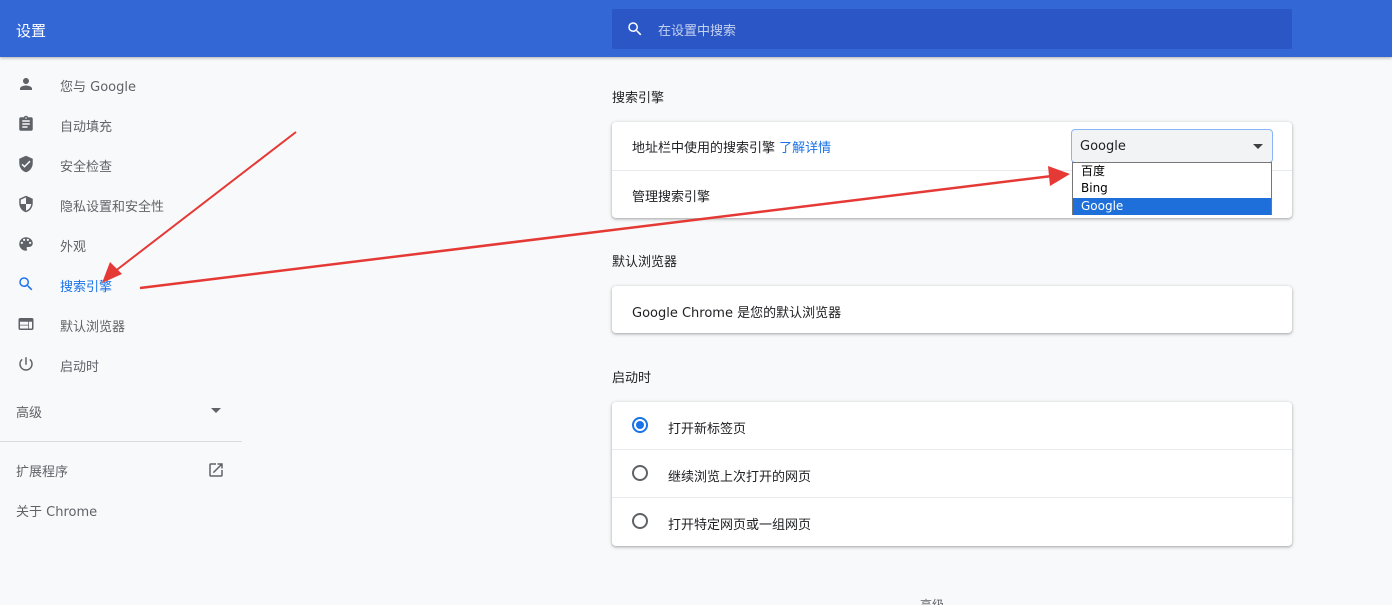 Image resolution: width=1392 pixels, height=605 pixels. What do you see at coordinates (640, 521) in the screenshot?
I see `startup-radio-specific-pages` at bounding box center [640, 521].